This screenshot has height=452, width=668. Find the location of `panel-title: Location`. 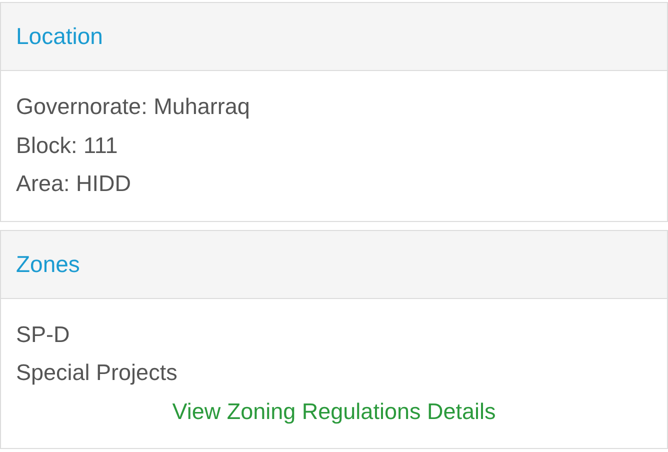

panel-title: Location is located at coordinates (59, 36).